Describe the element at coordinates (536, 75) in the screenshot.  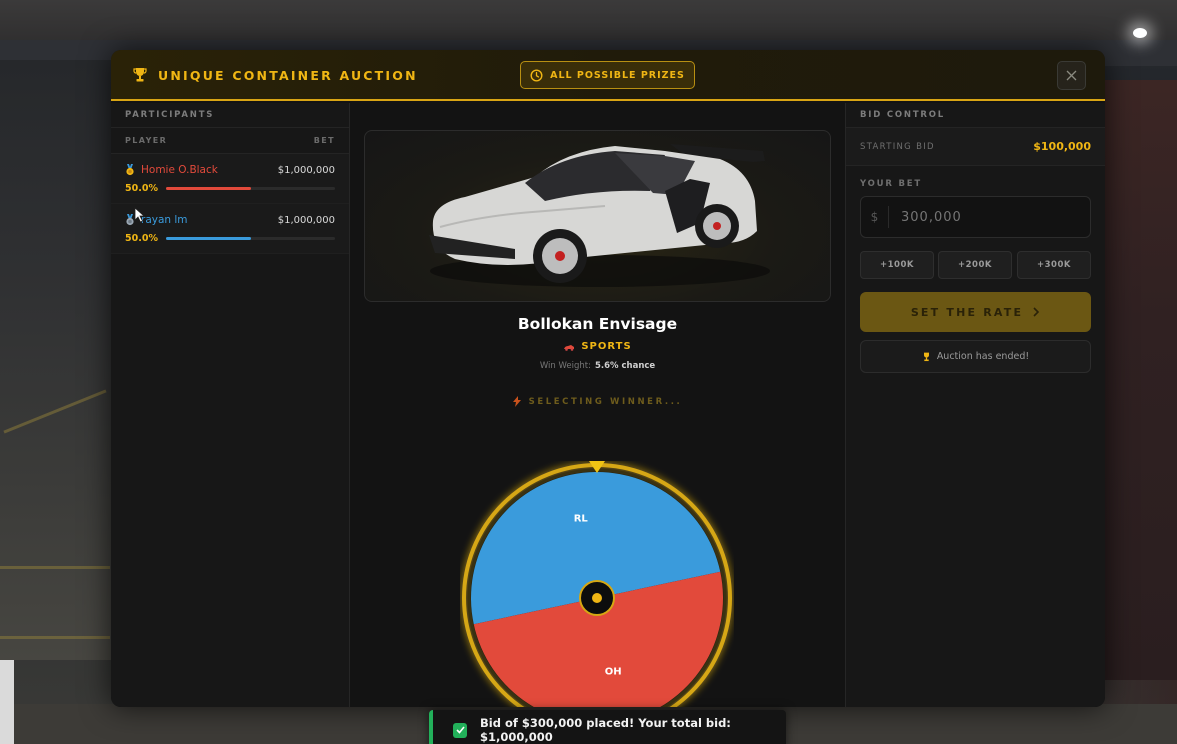
I see `clock-icon` at that location.